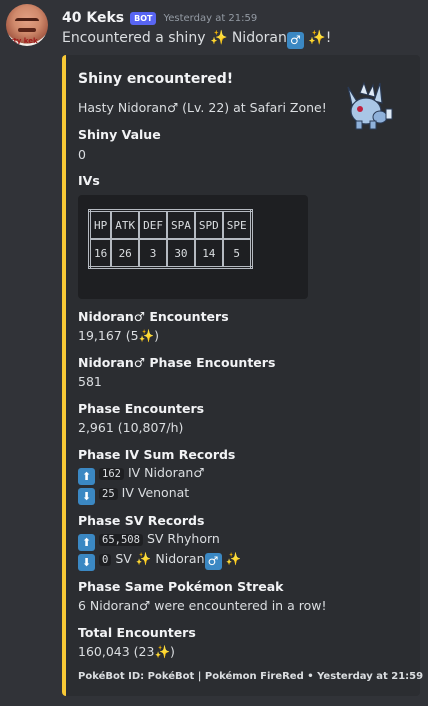  Describe the element at coordinates (177, 362) in the screenshot. I see `field-phase-species-name: Nidoran♂ Phase Encounters` at that location.